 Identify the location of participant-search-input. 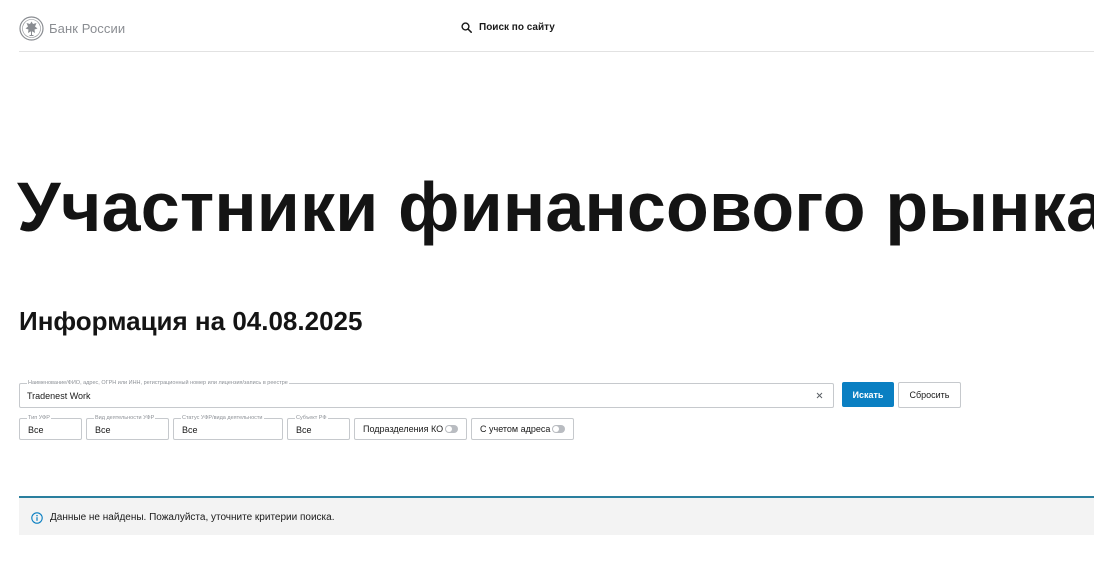
(417, 396).